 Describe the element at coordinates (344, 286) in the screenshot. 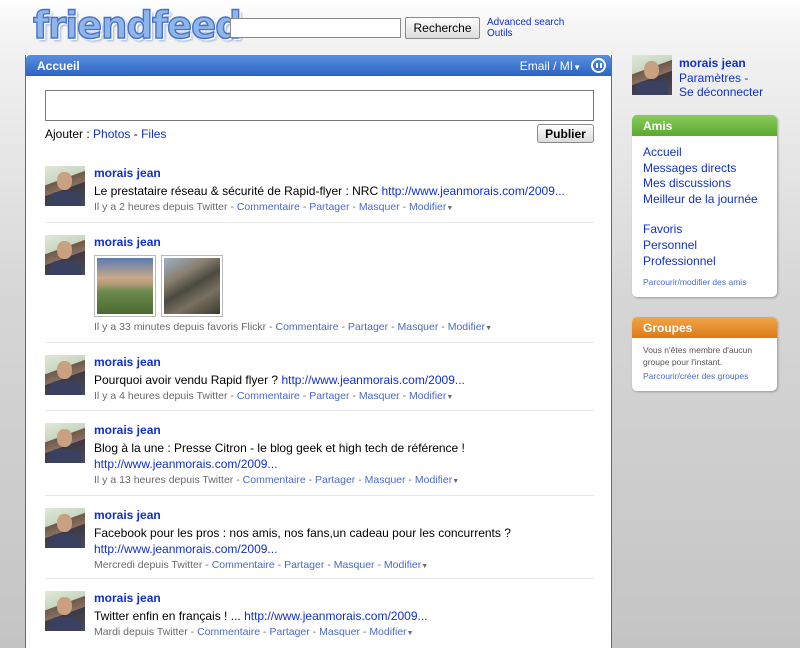

I see `photo-thumbnails` at that location.